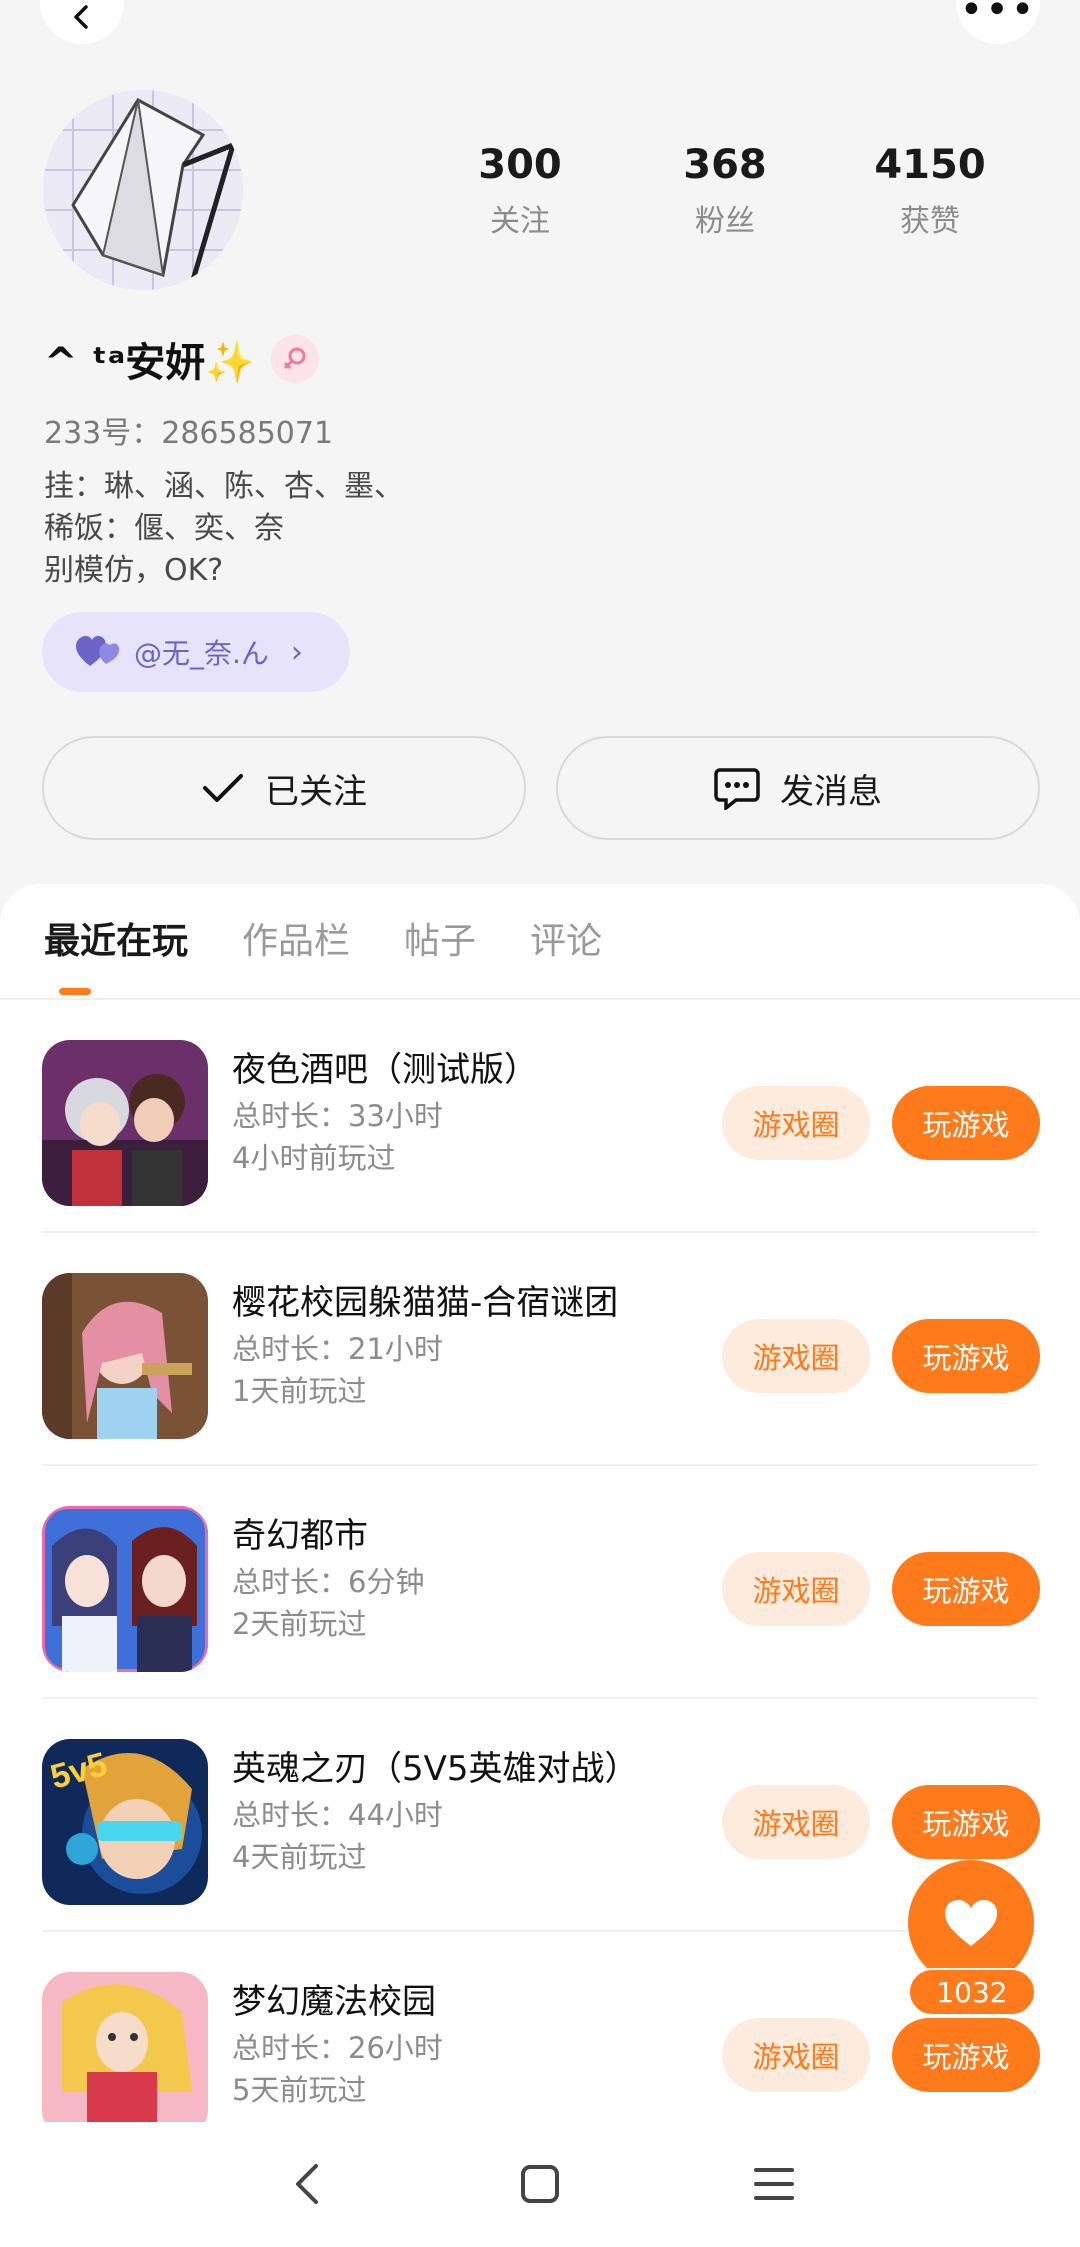 The image size is (1080, 2247). Describe the element at coordinates (337, 1116) in the screenshot. I see `game-duration: 总时长：33小时` at that location.